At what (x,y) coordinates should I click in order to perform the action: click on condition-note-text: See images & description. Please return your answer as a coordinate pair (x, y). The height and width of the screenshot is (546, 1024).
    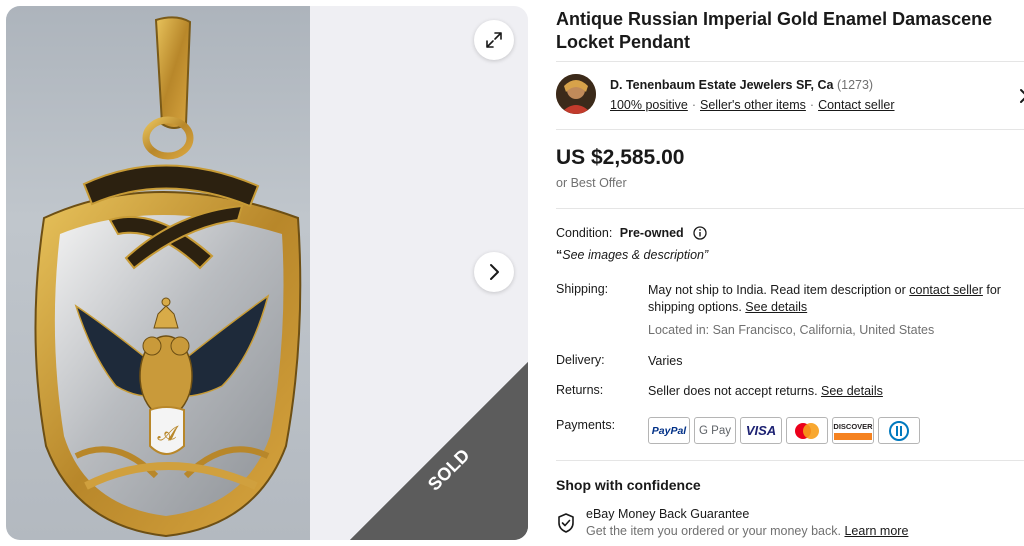
    Looking at the image, I should click on (633, 255).